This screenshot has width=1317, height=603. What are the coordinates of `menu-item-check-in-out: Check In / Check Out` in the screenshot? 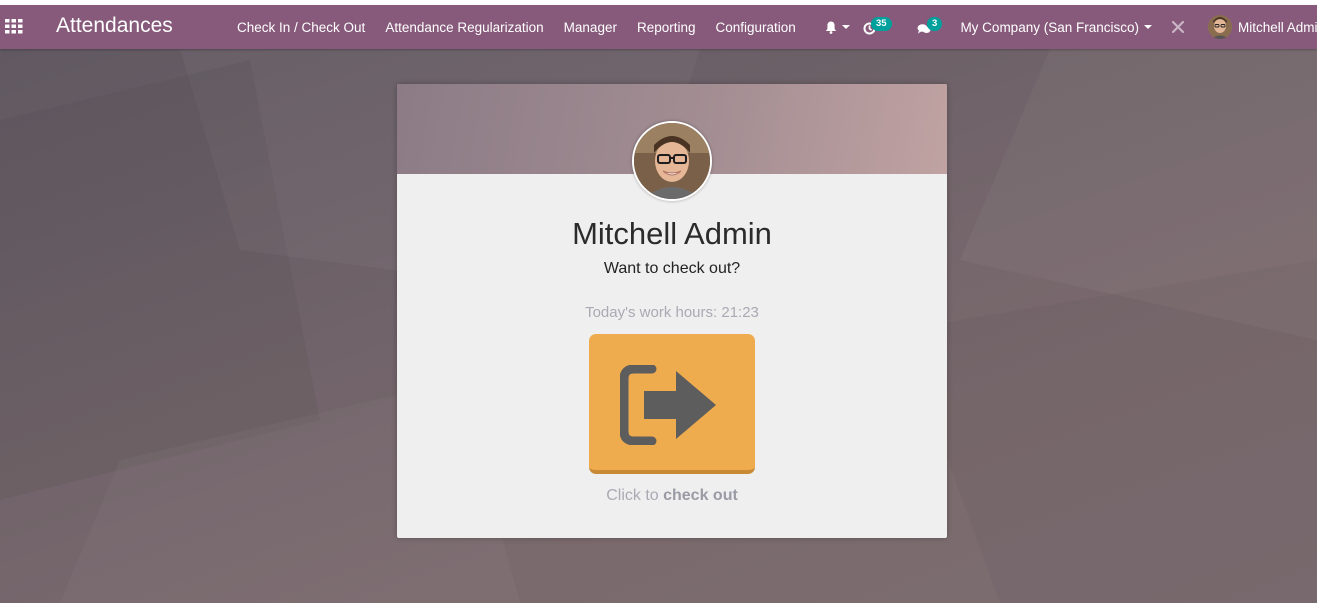 It's located at (301, 27).